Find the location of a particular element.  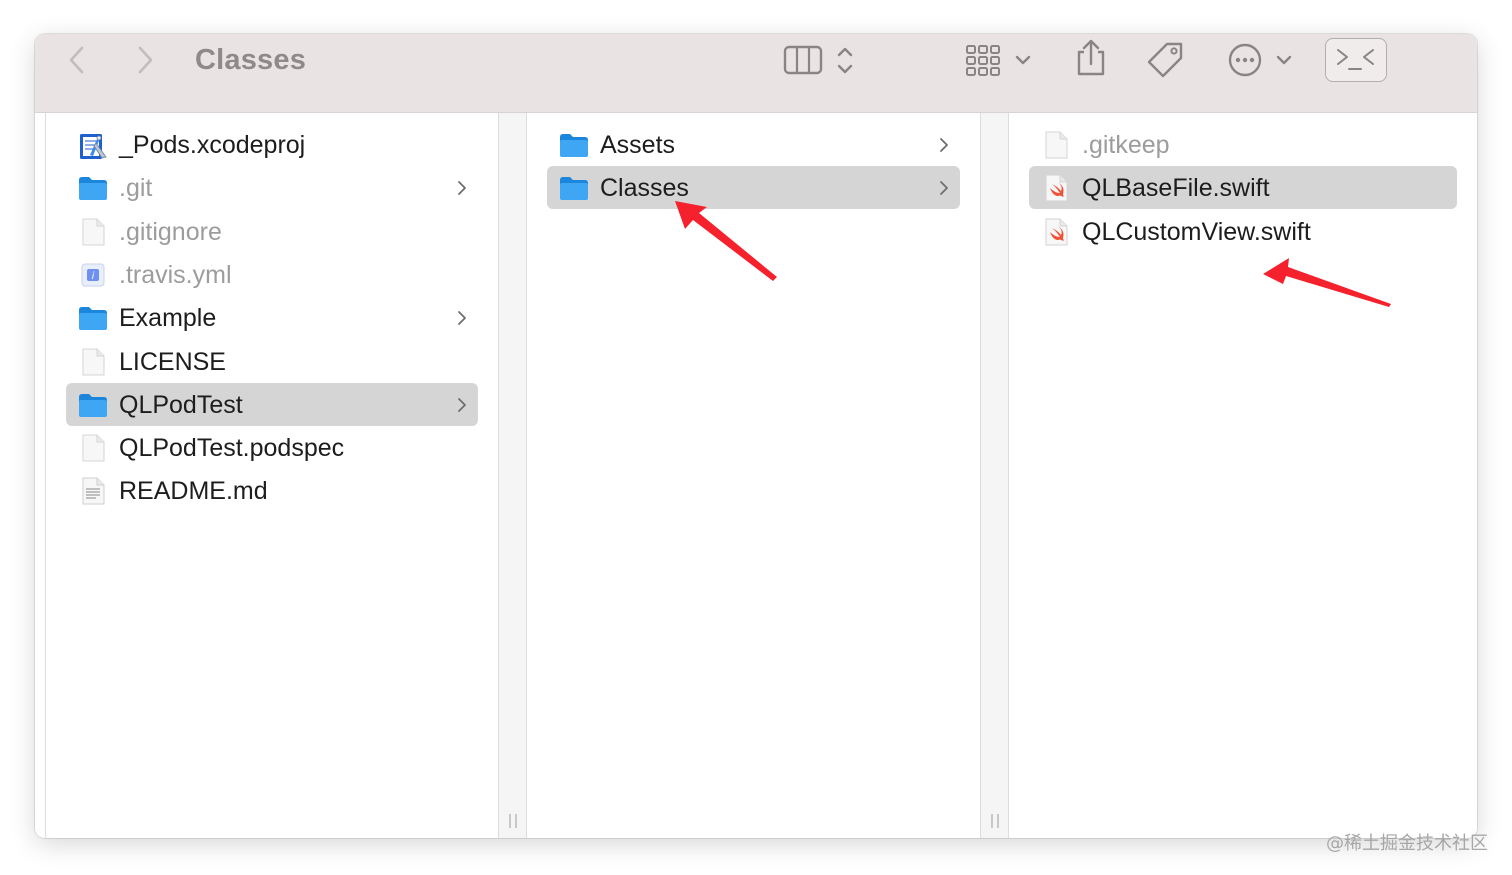

list-item: QLBaseFile.swift is located at coordinates (1243, 188).